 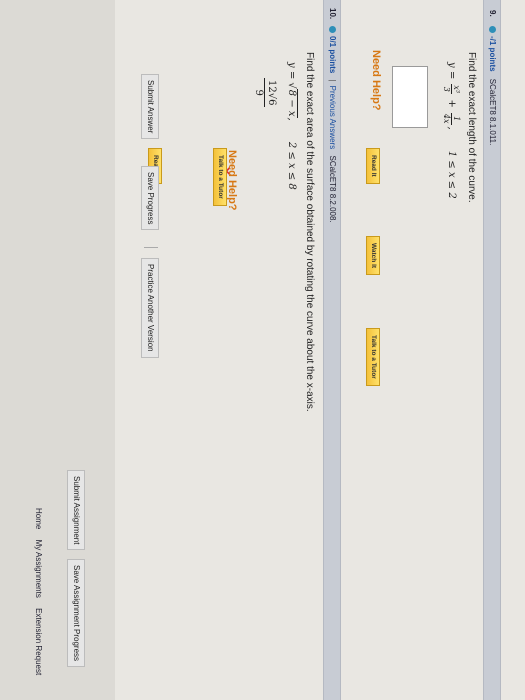 What do you see at coordinates (471, 127) in the screenshot?
I see `question-9-text: Find the exact length of the curve.` at bounding box center [471, 127].